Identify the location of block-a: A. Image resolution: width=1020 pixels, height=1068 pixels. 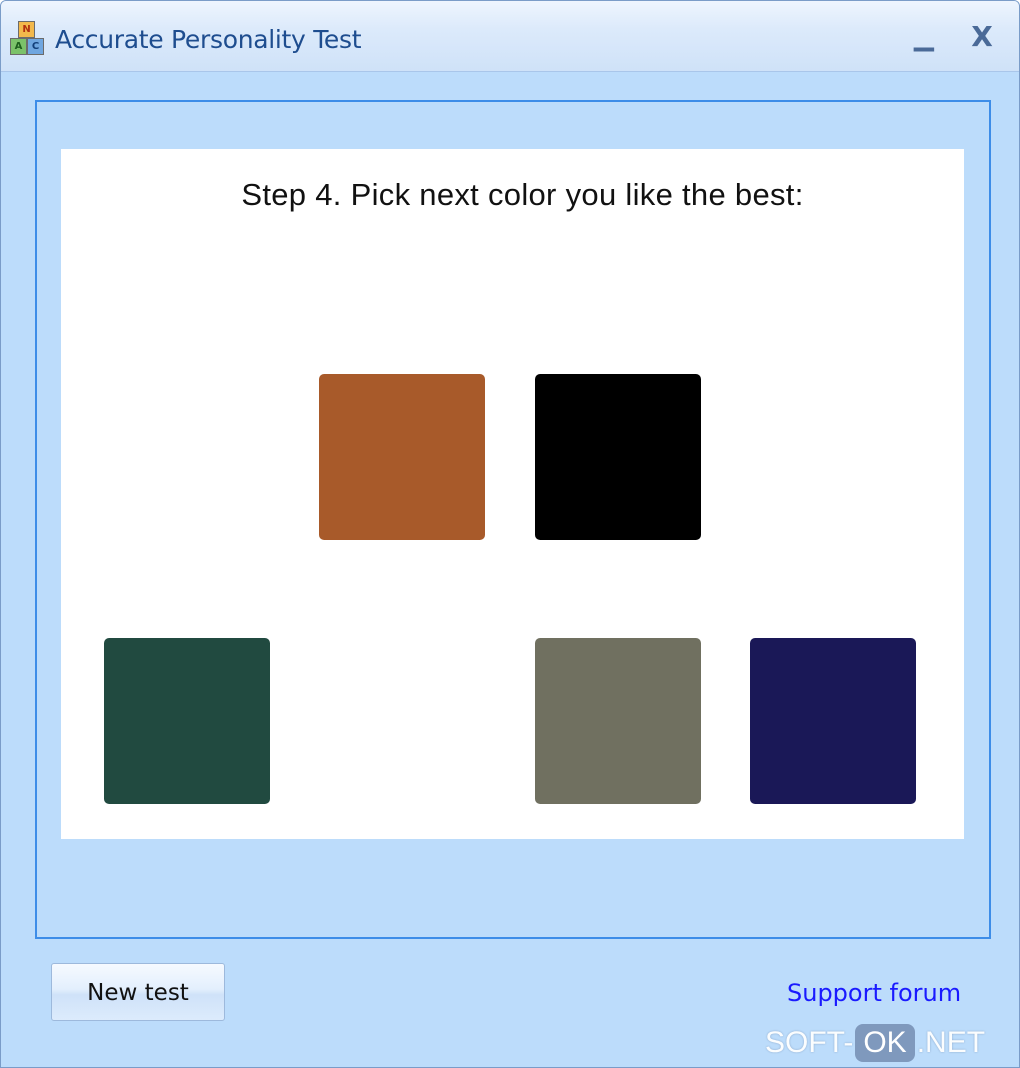
(18, 46).